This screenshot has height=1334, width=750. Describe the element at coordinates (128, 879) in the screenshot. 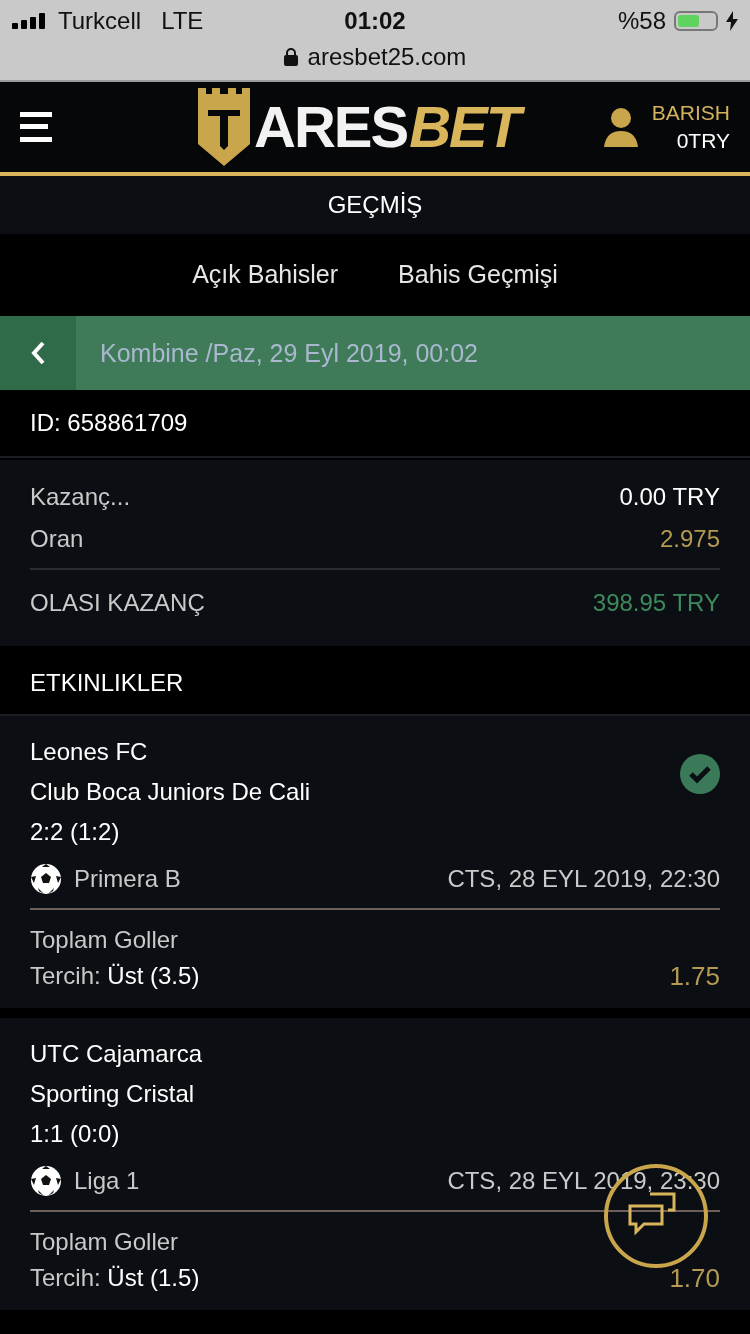

I see `league-name: Primera B` at that location.